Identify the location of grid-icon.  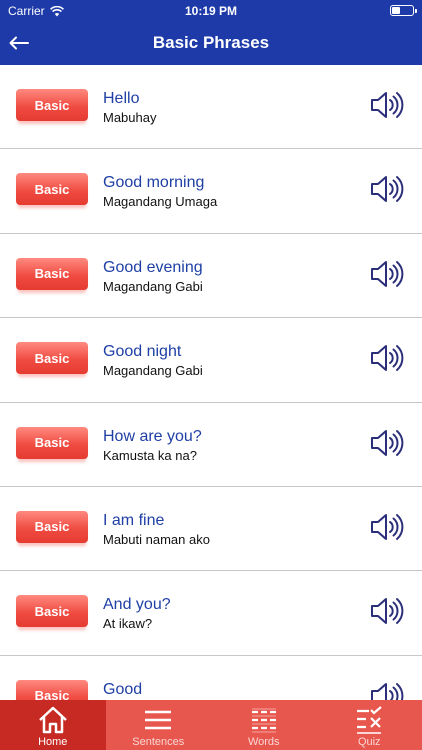
(263, 720).